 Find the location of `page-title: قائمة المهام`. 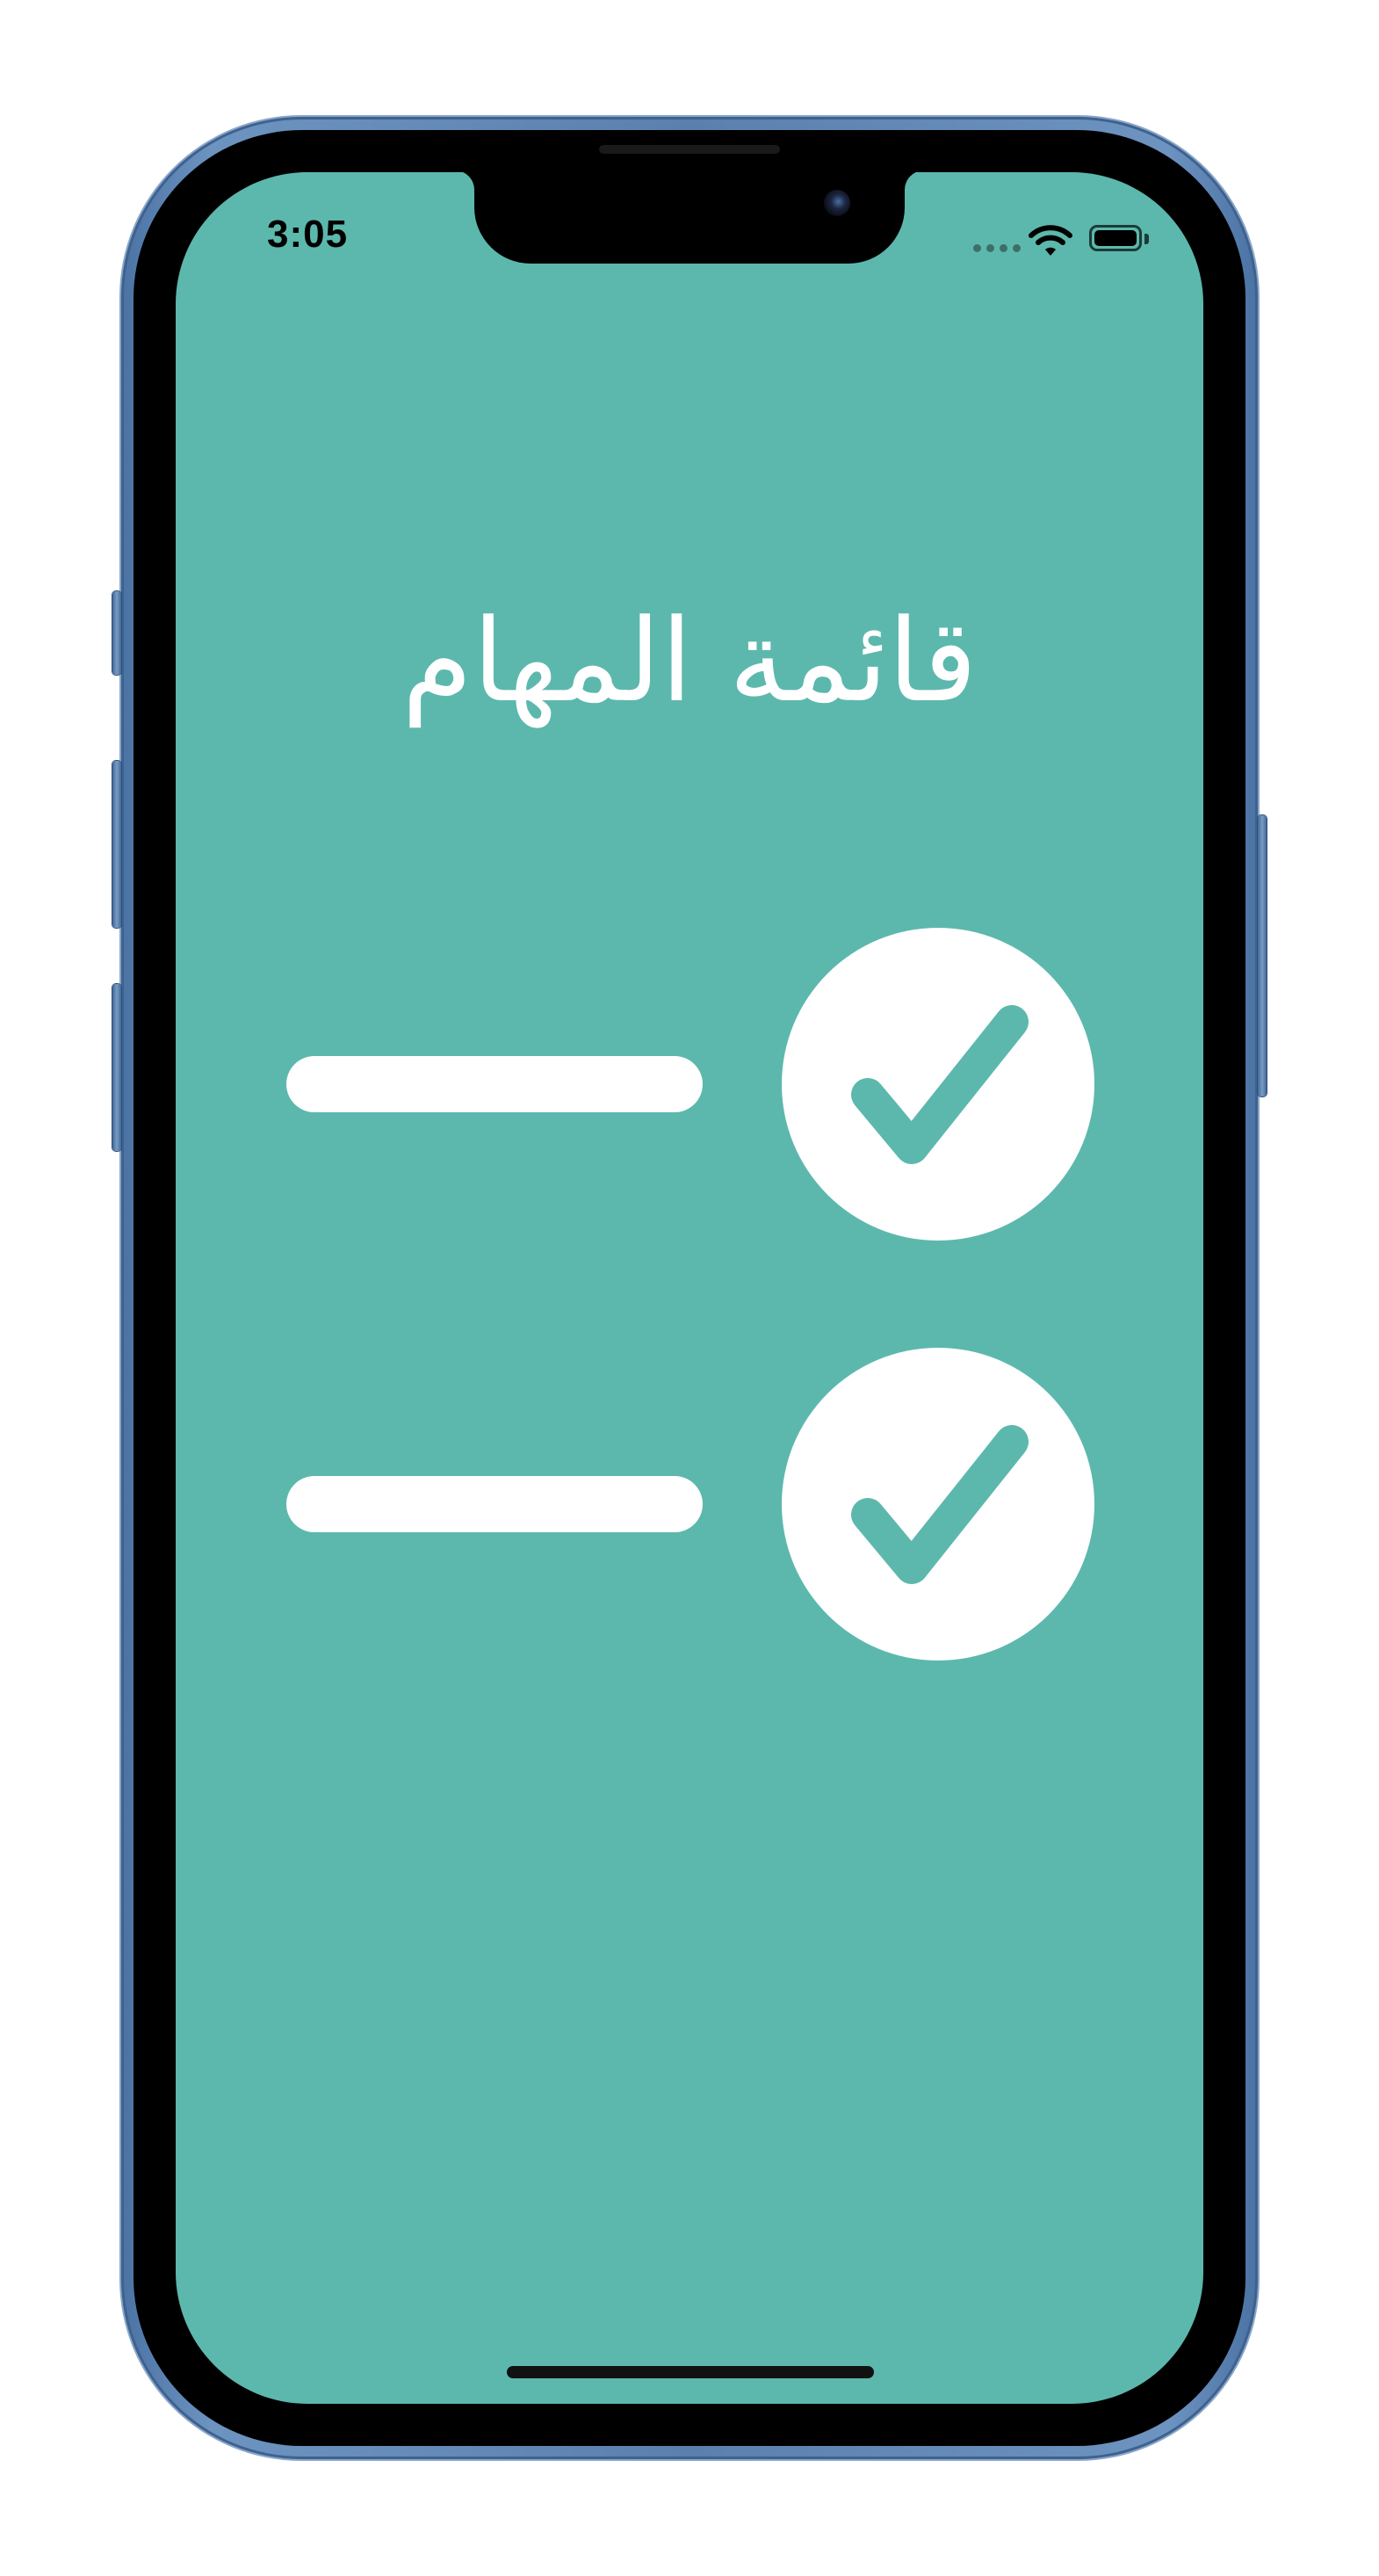

page-title: قائمة المهام is located at coordinates (689, 660).